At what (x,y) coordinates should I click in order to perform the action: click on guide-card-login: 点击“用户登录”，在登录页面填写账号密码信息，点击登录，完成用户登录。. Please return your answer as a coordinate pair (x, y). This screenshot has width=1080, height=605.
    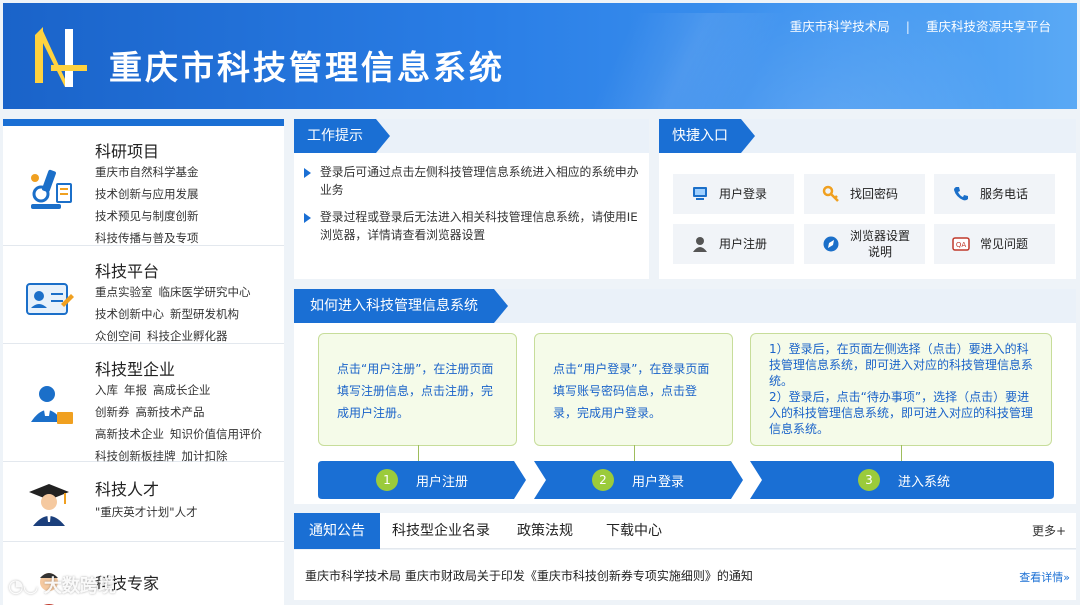
    Looking at the image, I should click on (633, 397).